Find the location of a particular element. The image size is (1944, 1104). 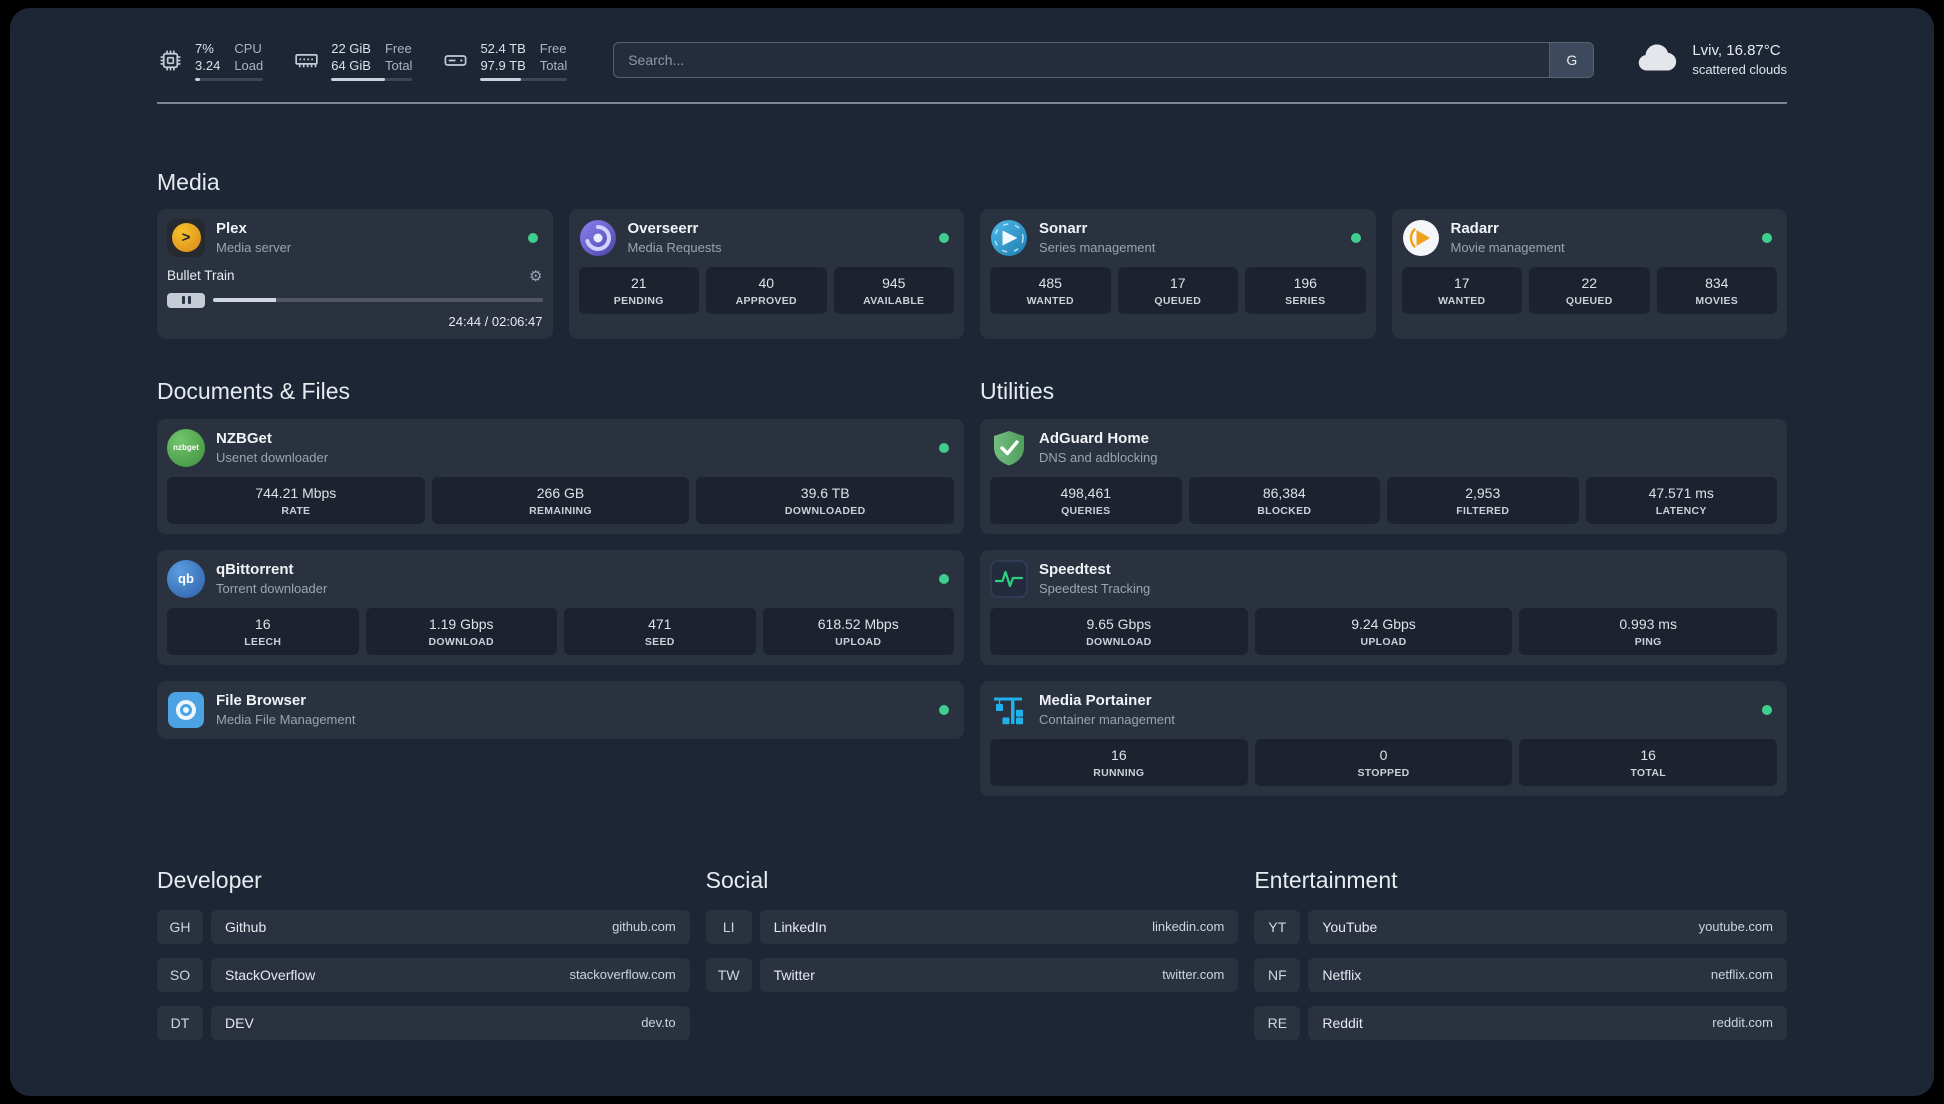

app-name: Radarr is located at coordinates (1474, 228).